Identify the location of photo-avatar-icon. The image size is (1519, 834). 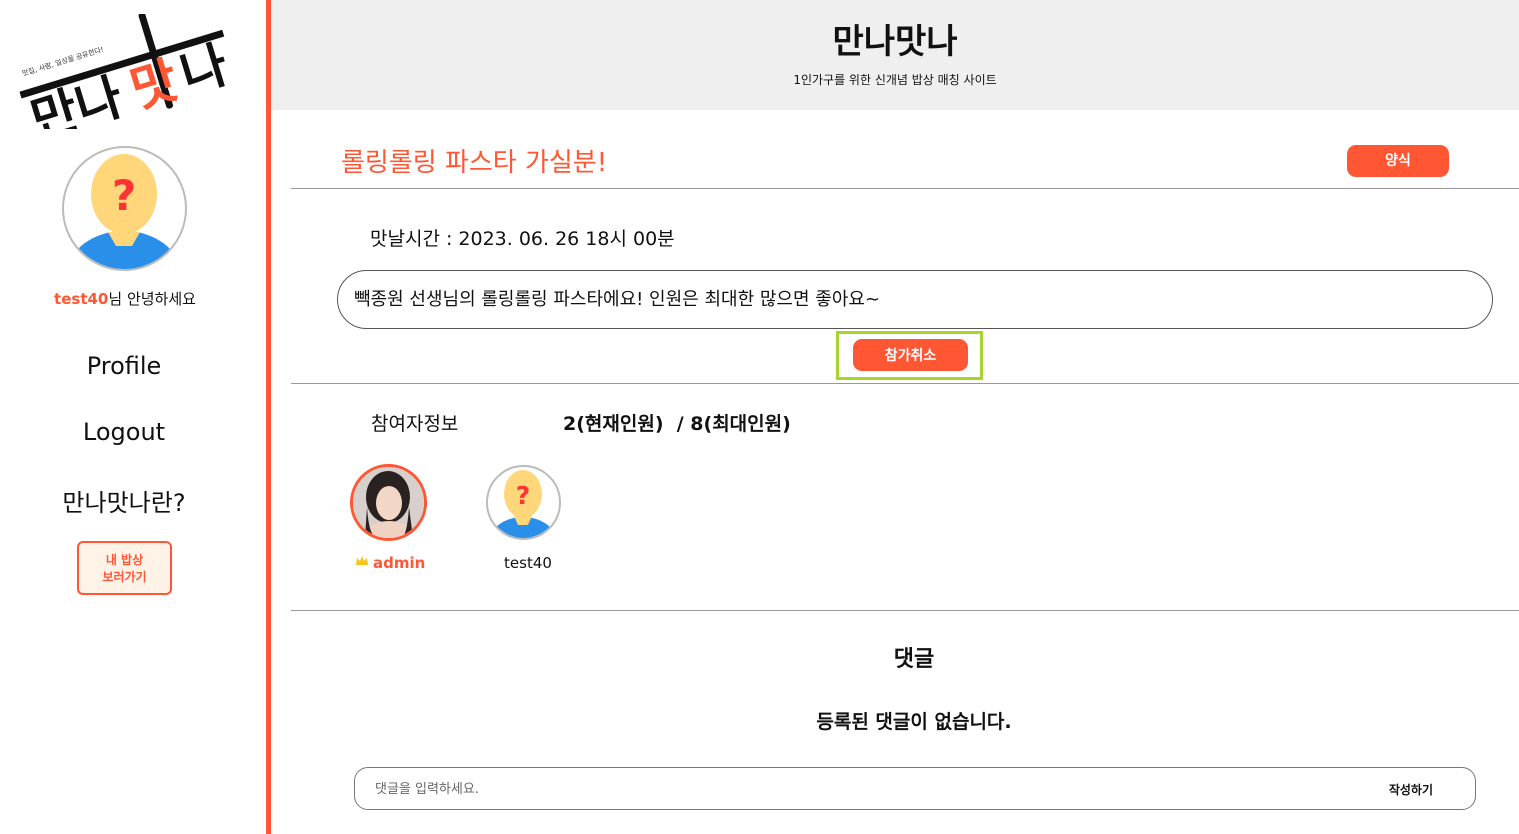
(388, 502).